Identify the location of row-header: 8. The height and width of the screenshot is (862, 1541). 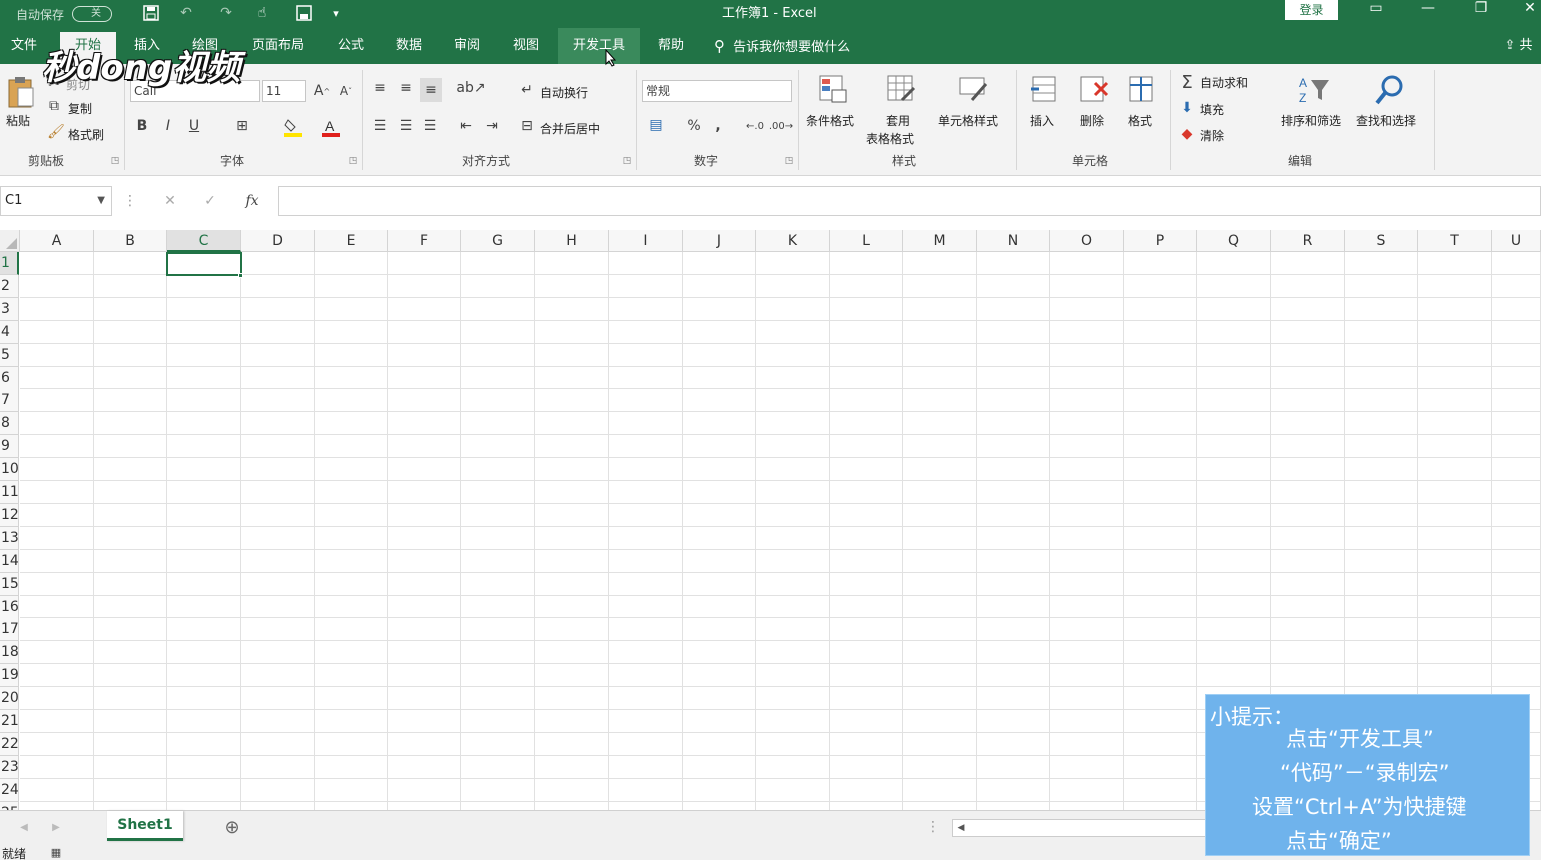
(9, 424).